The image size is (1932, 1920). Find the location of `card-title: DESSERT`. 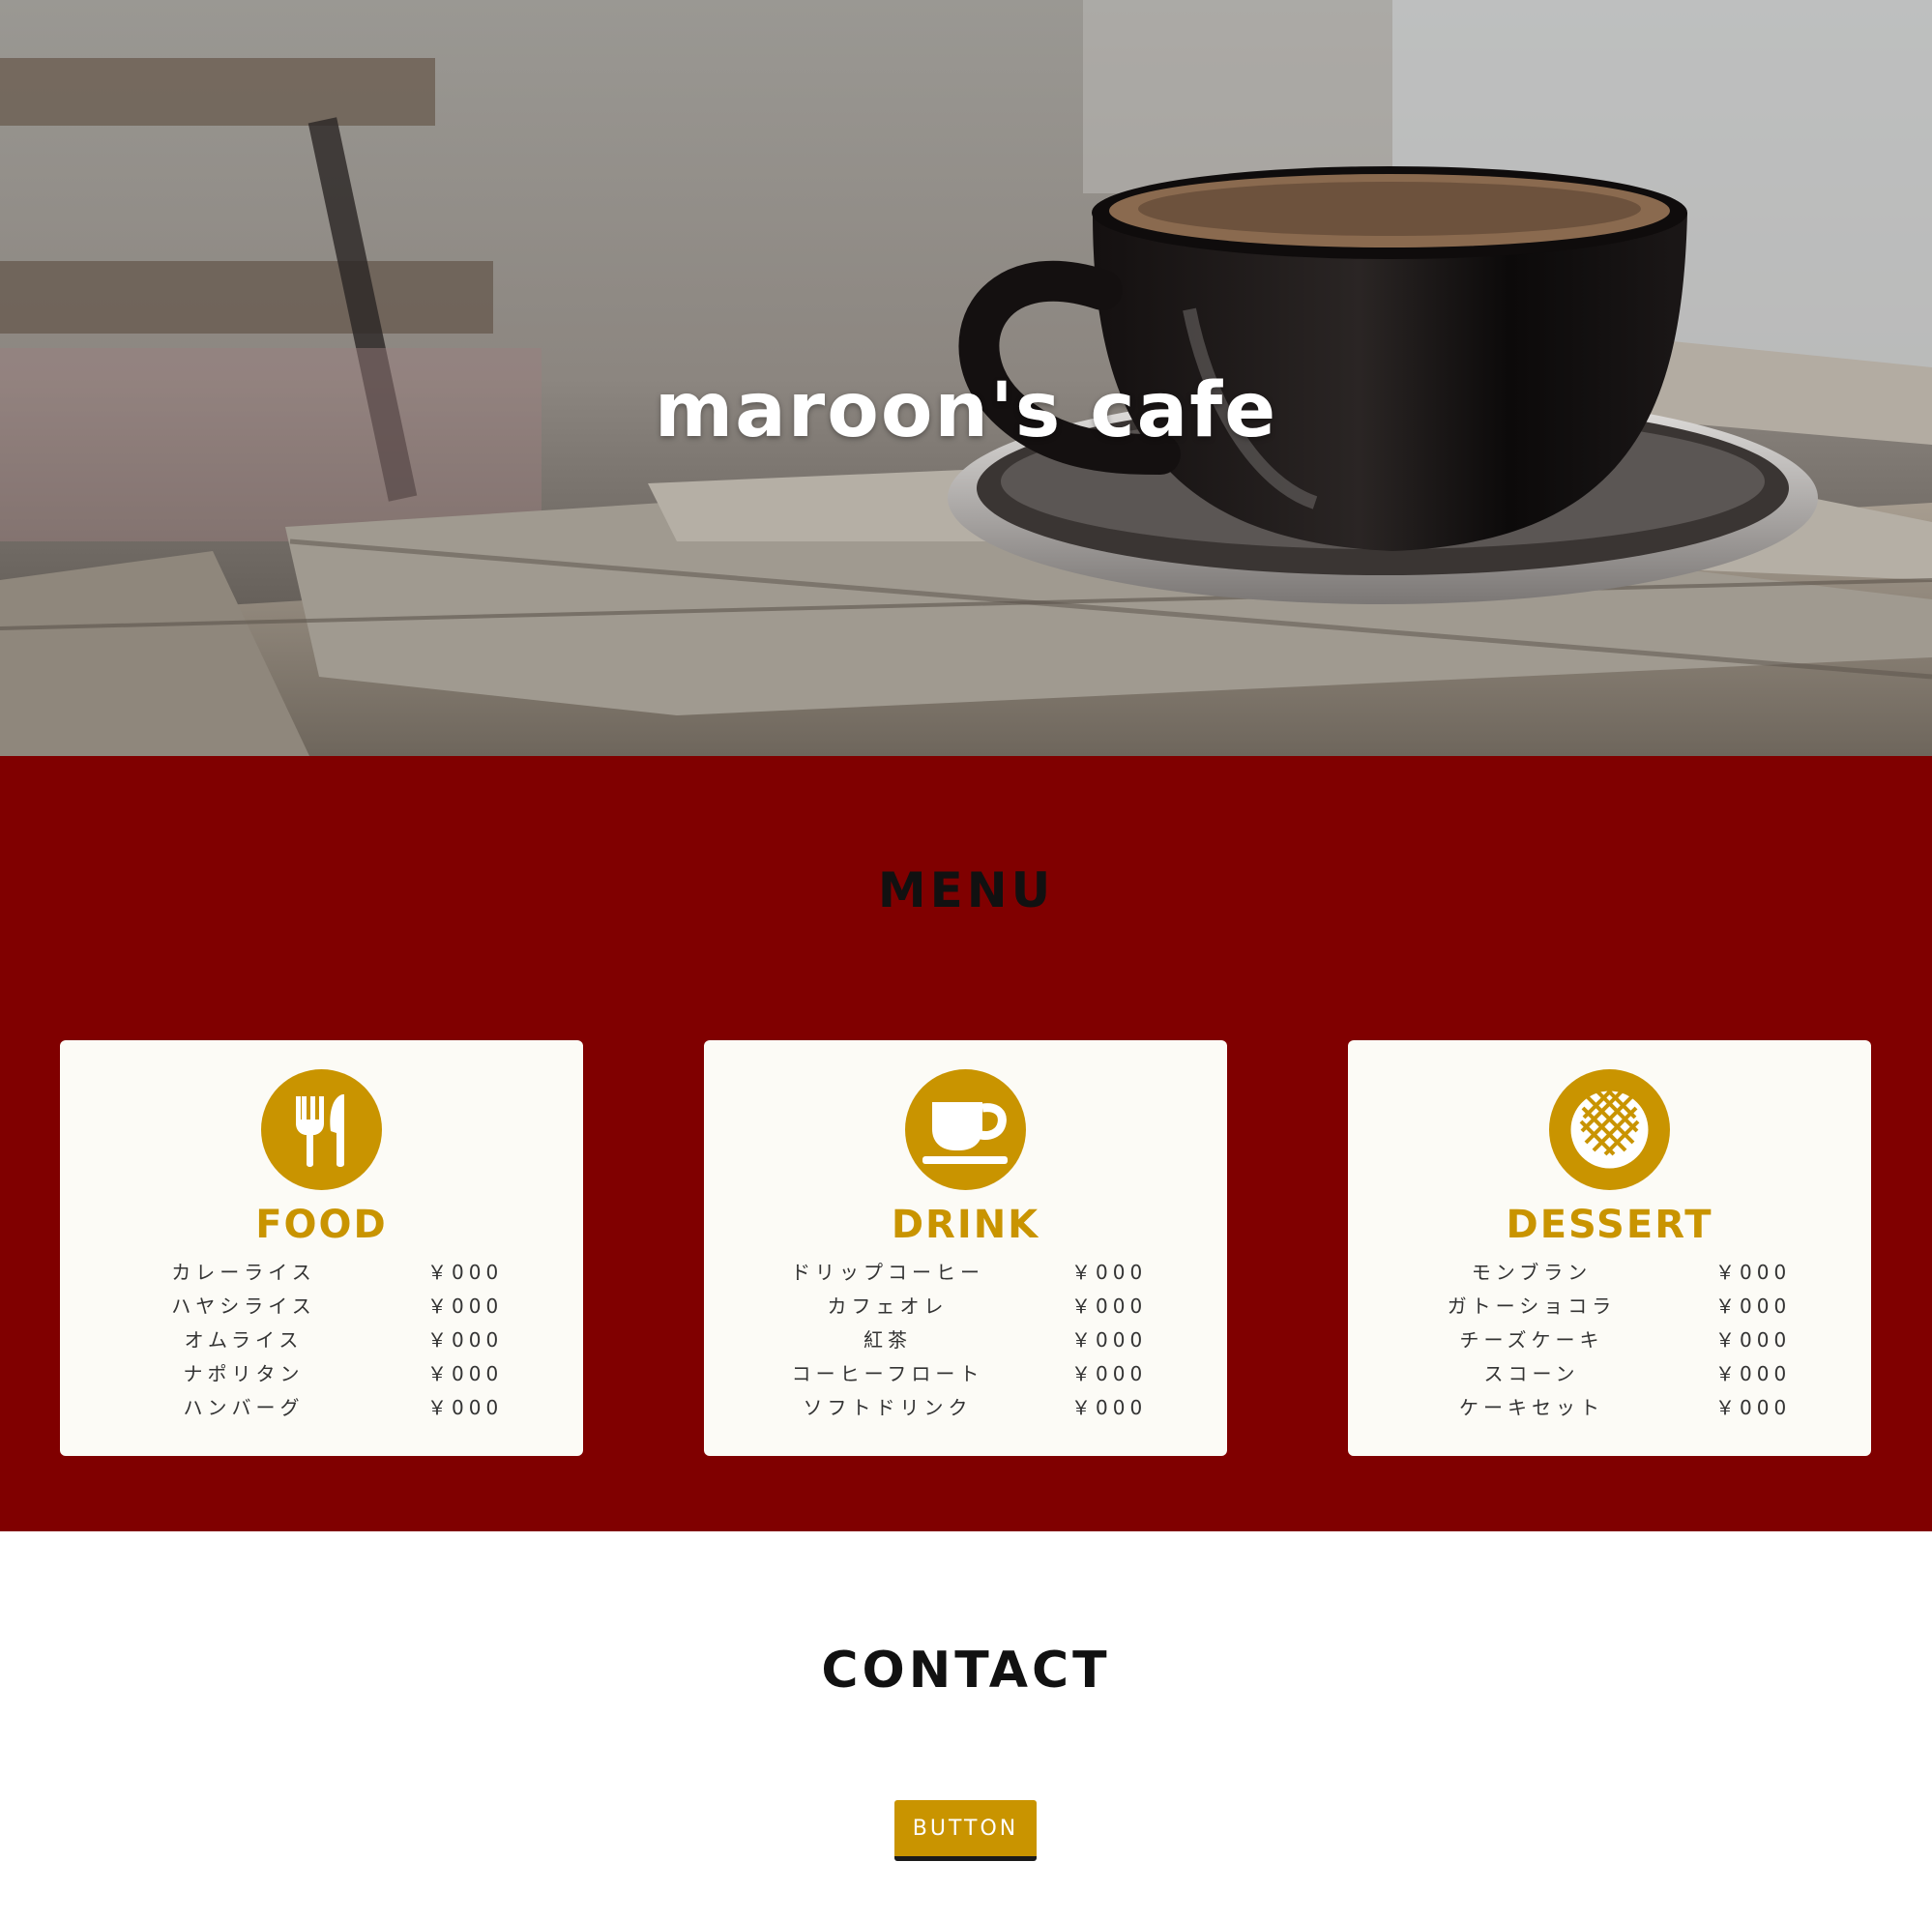

card-title: DESSERT is located at coordinates (1609, 1225).